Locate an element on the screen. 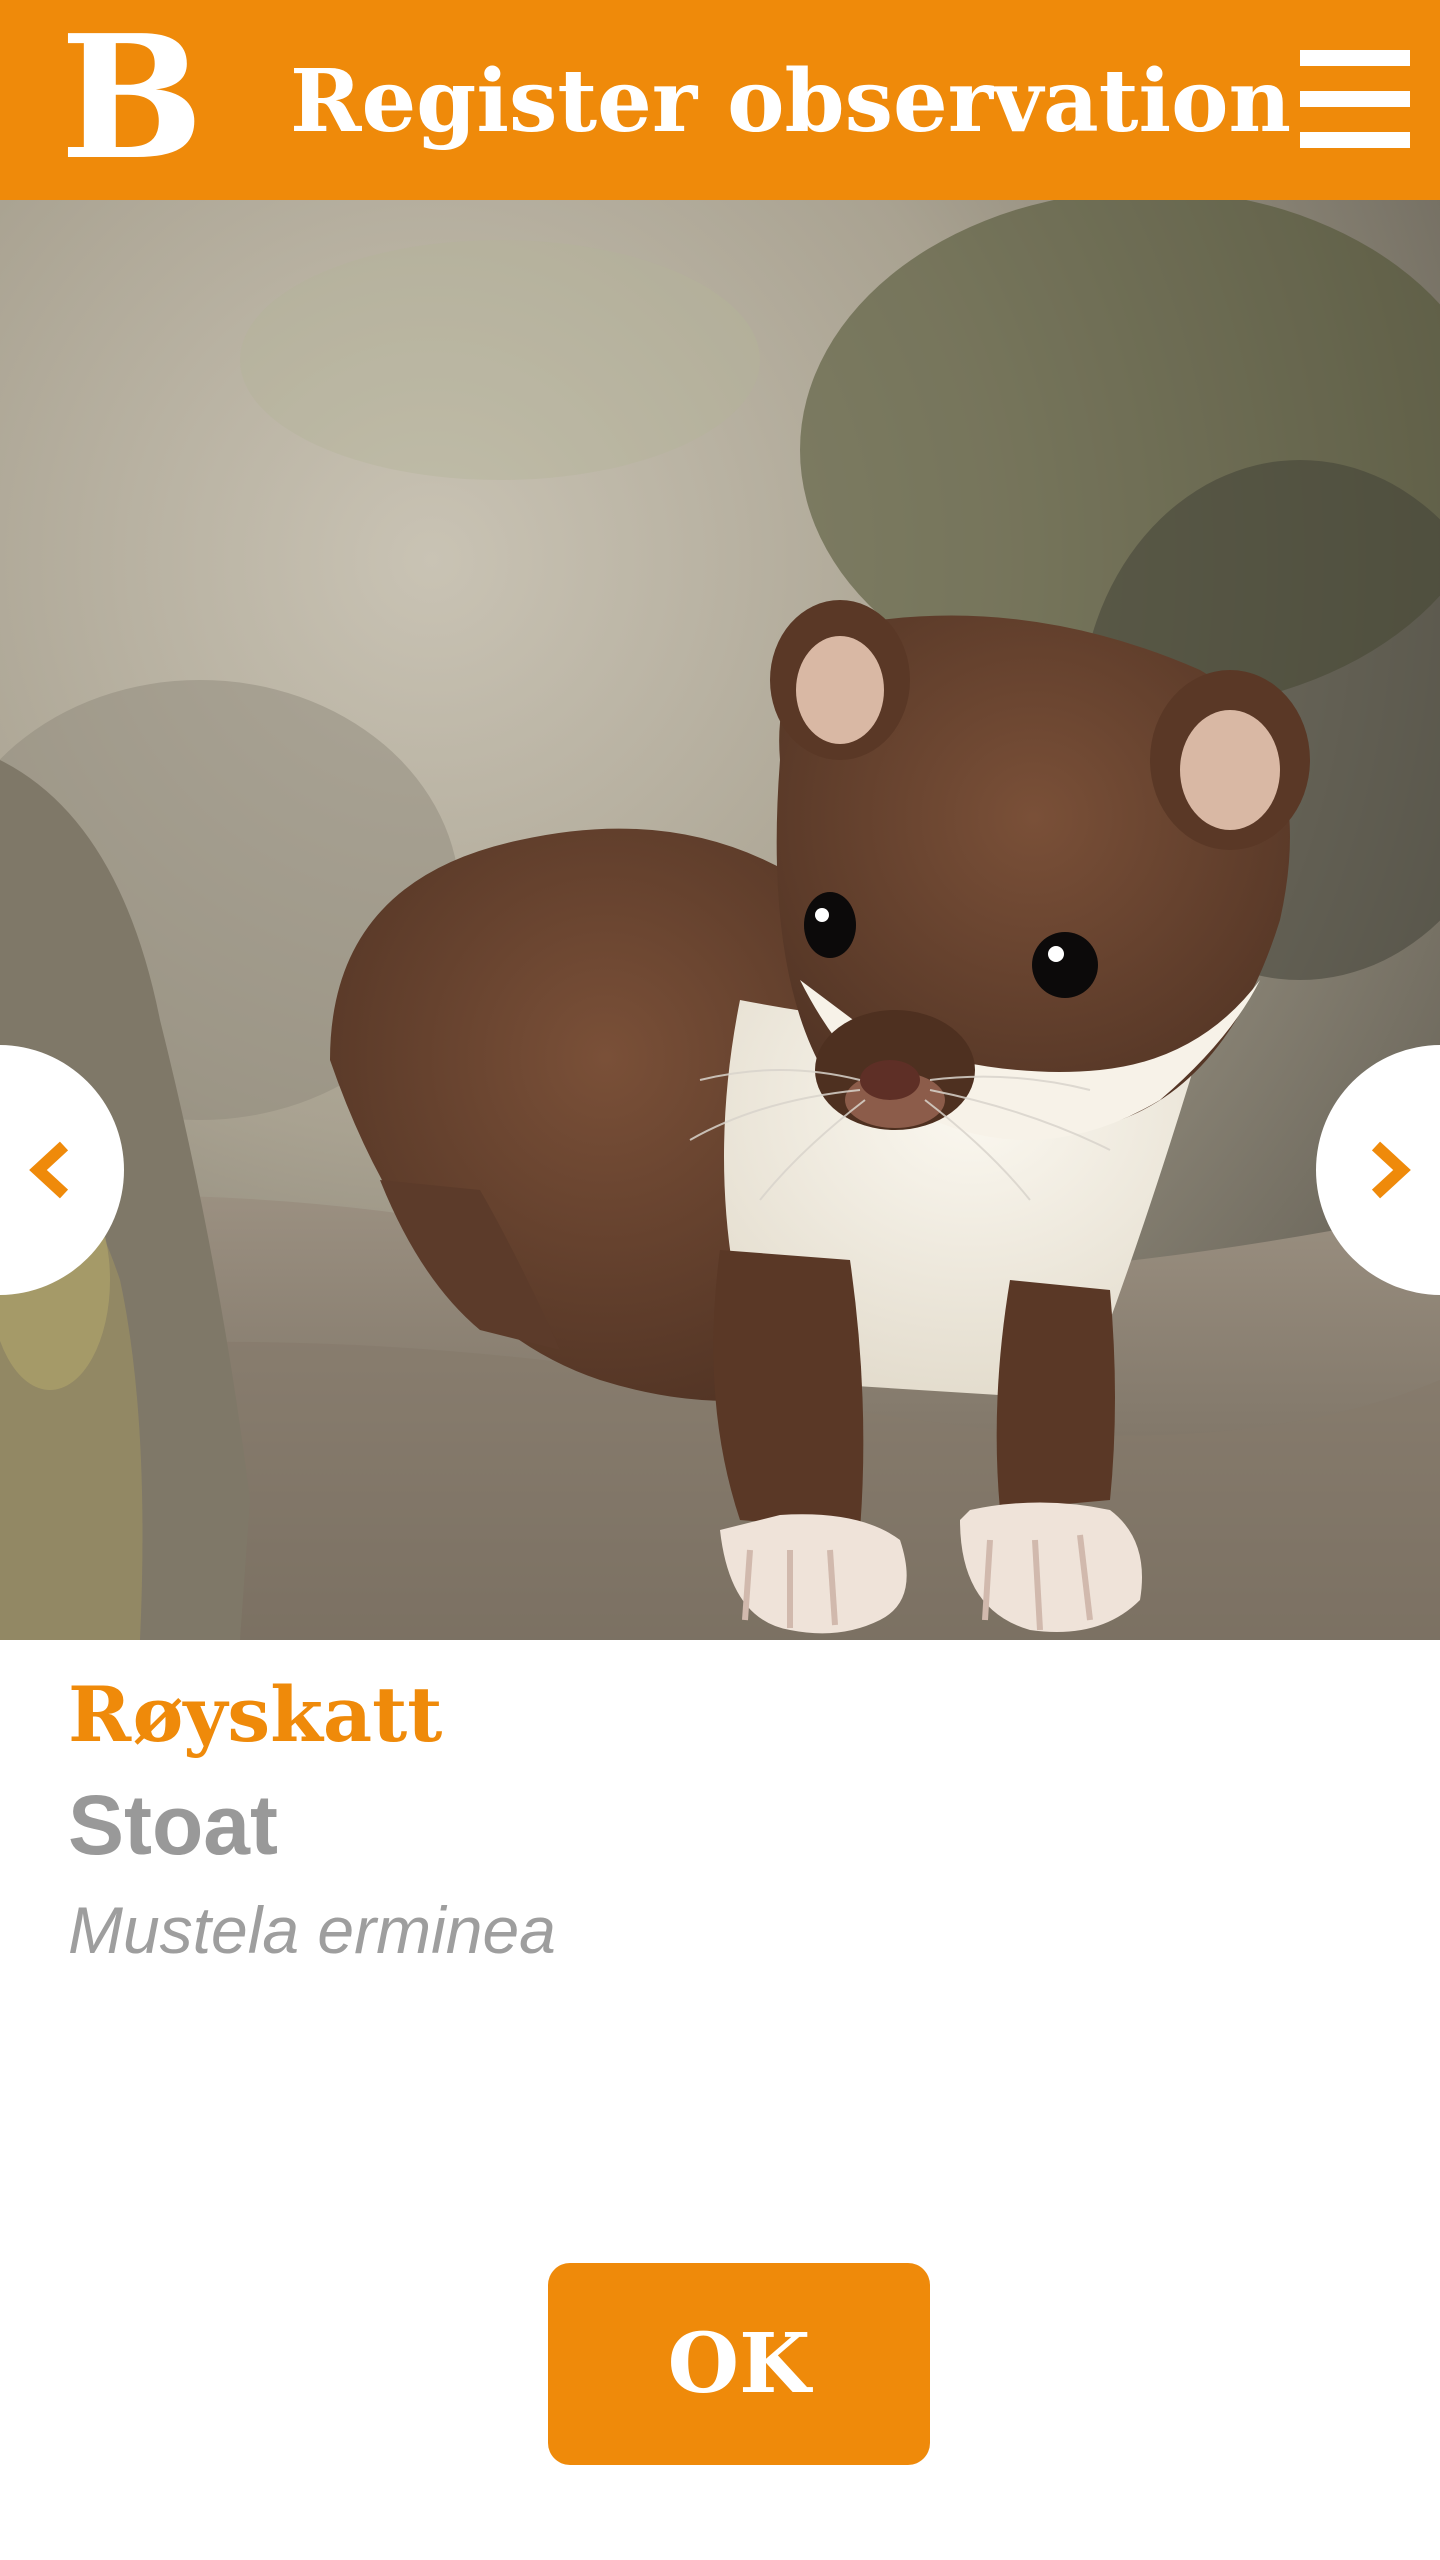 This screenshot has width=1440, height=2560. chevron-left-icon is located at coordinates (49, 1170).